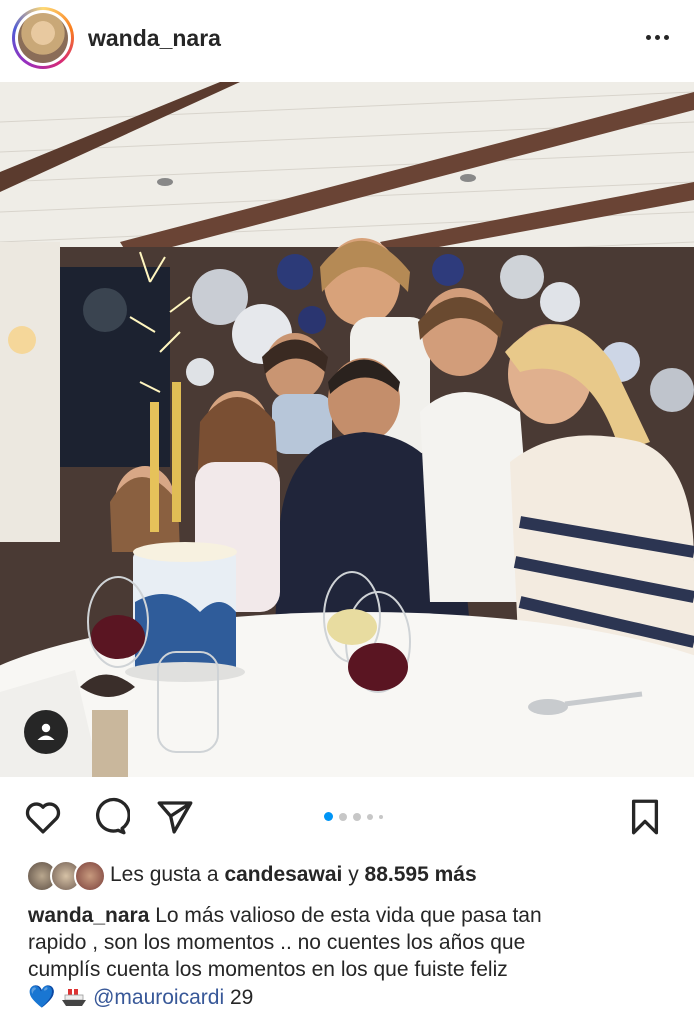 This screenshot has height=1024, width=694. Describe the element at coordinates (283, 874) in the screenshot. I see `liker-username: candesawai` at that location.